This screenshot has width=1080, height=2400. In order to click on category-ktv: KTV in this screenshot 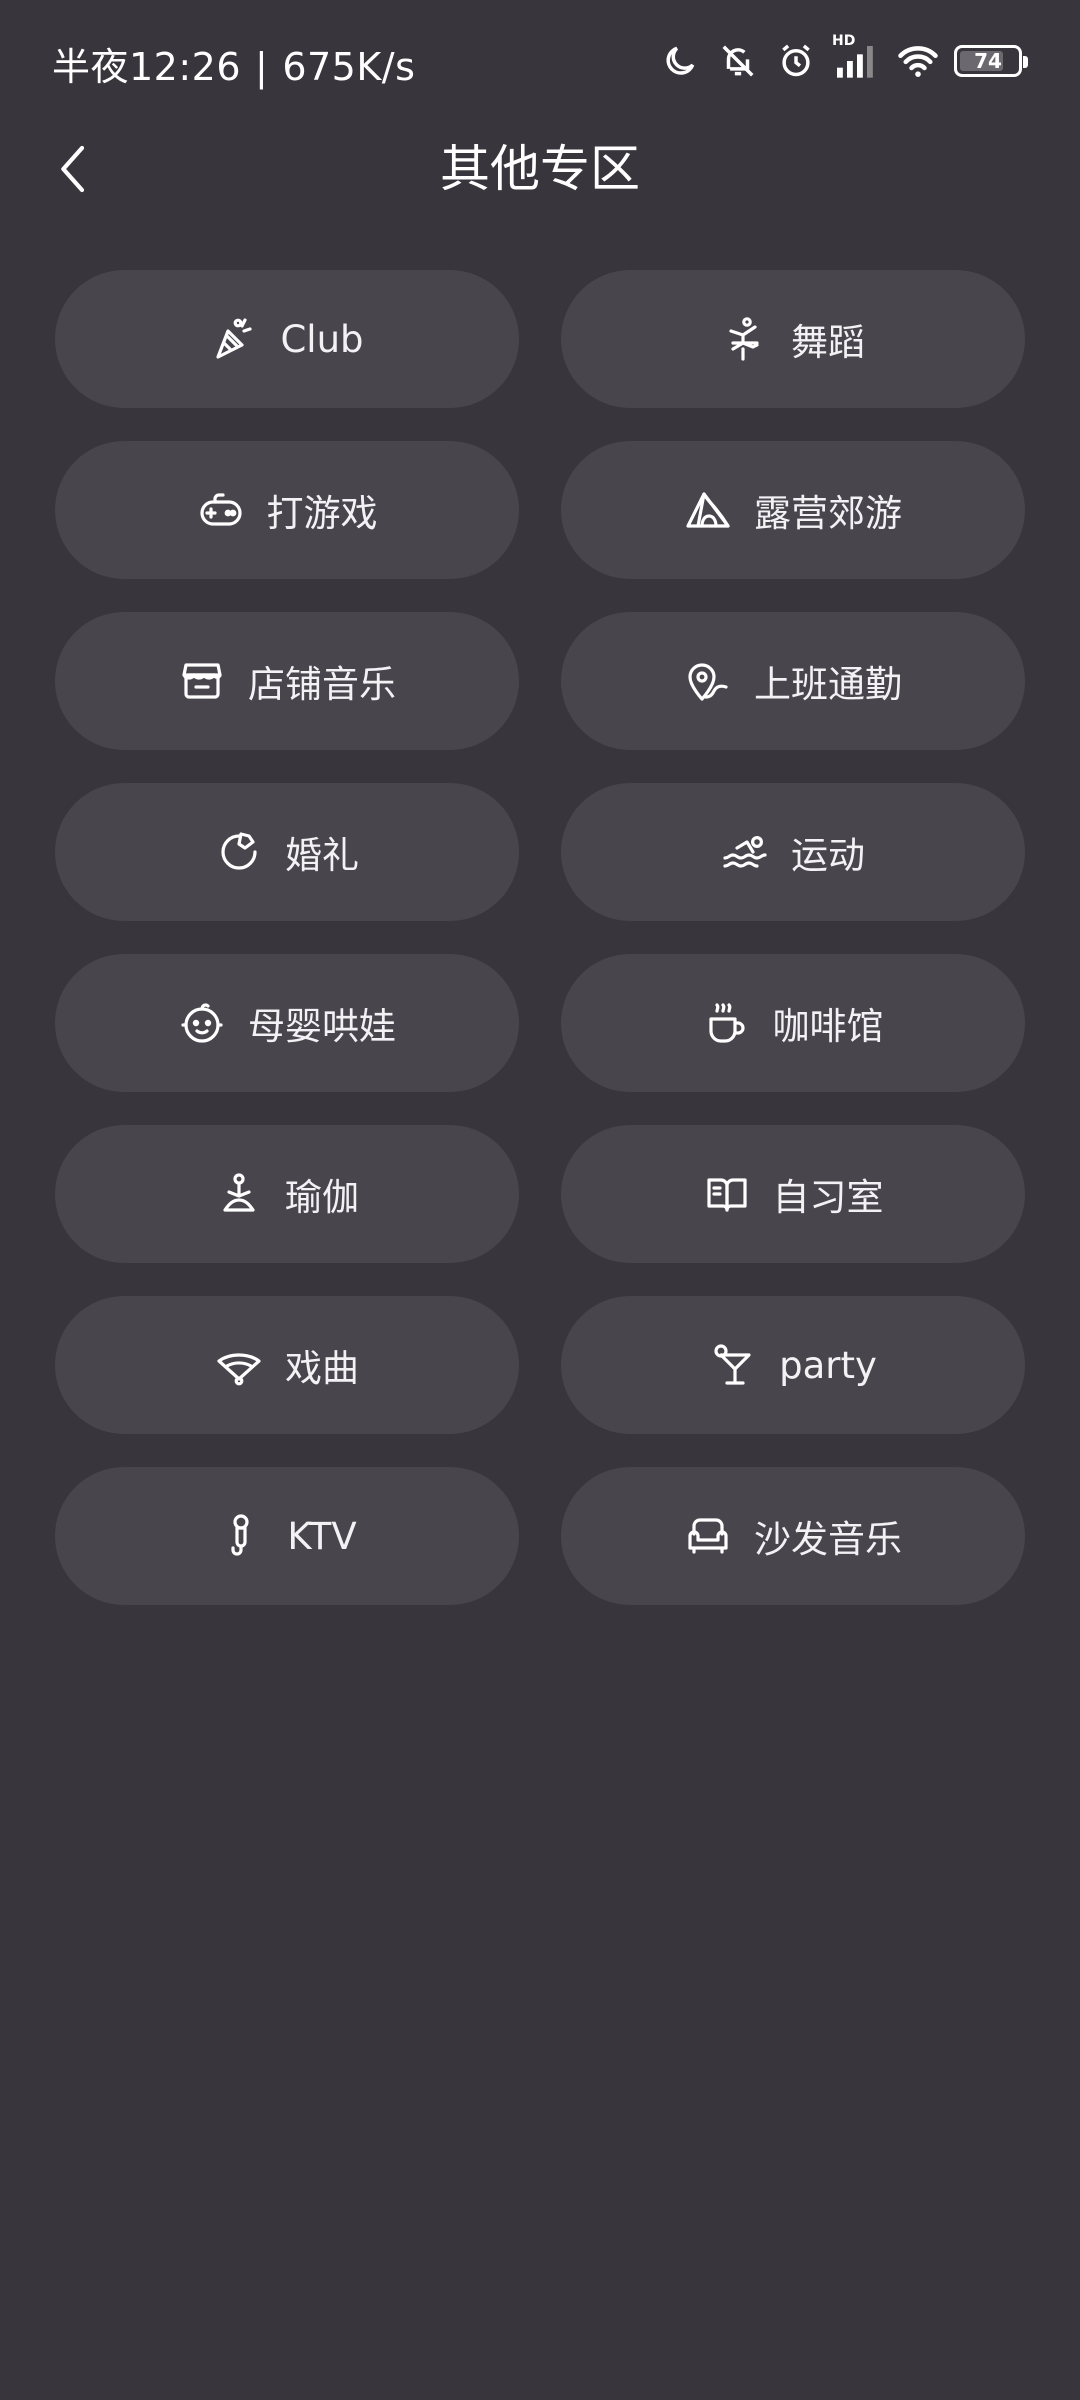, I will do `click(287, 1536)`.